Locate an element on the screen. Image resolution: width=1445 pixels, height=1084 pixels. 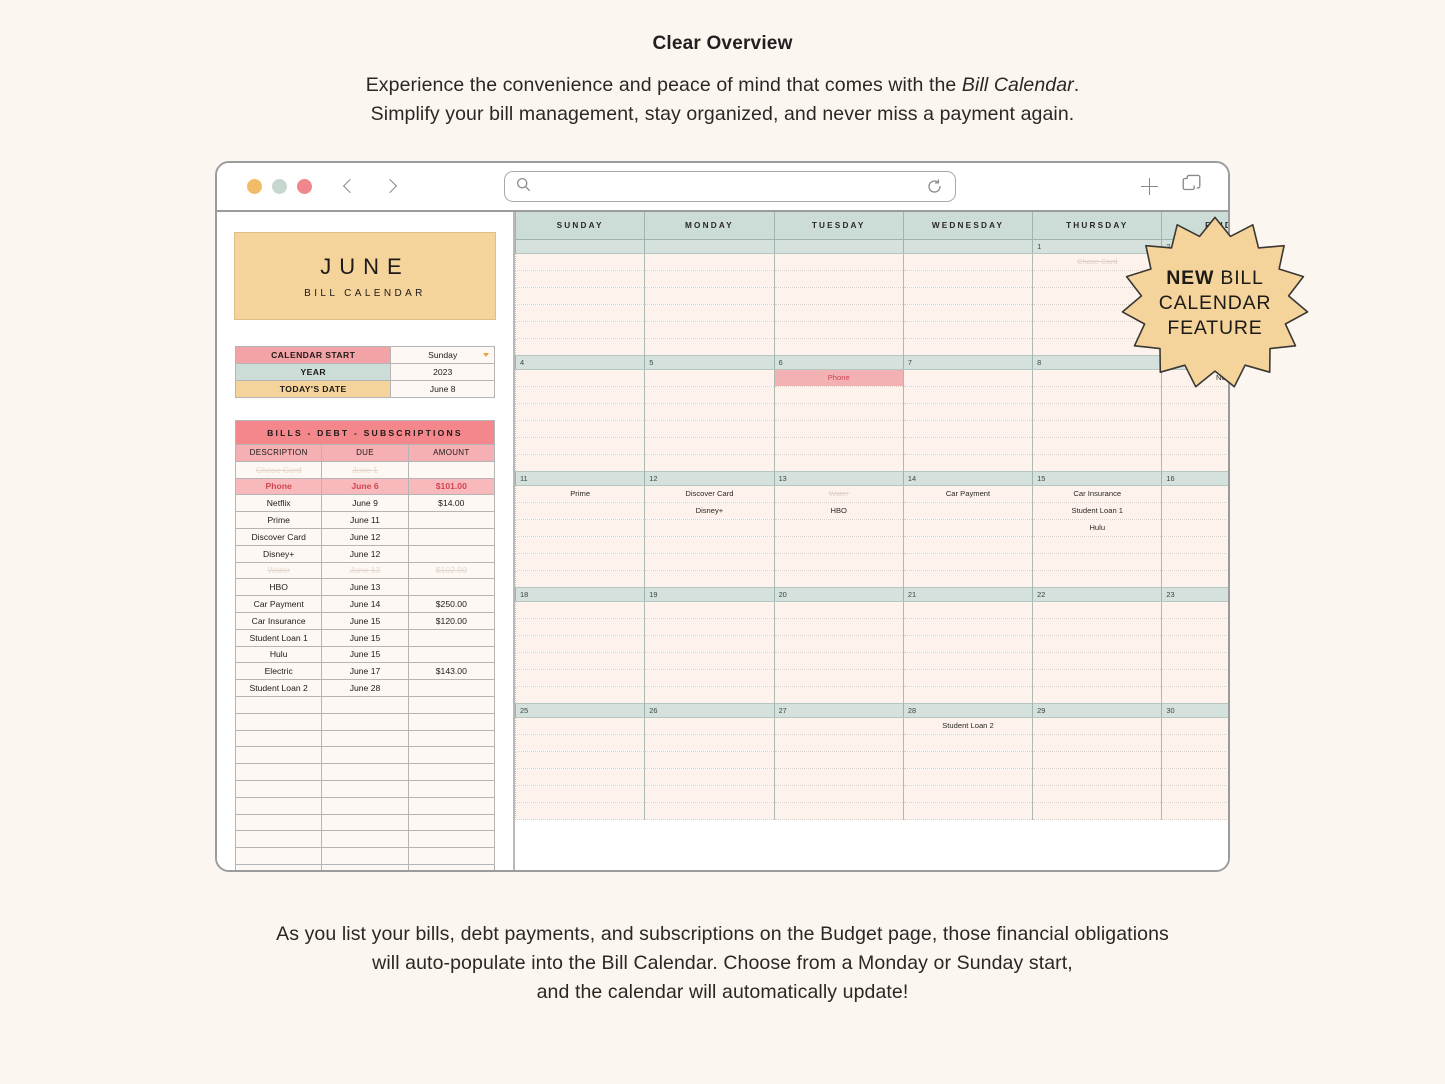
calendar-date-number: 25 is located at coordinates (580, 710).